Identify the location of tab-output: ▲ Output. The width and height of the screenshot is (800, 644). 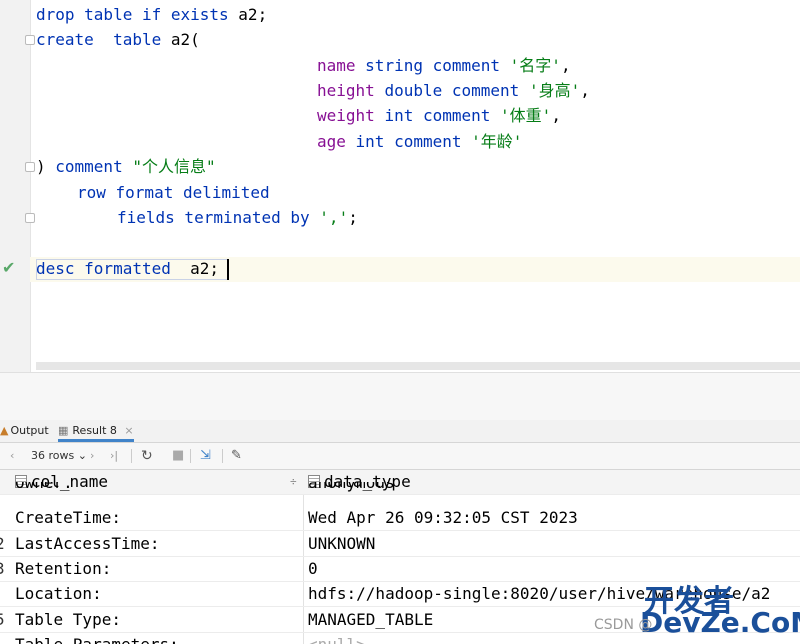
(24, 431).